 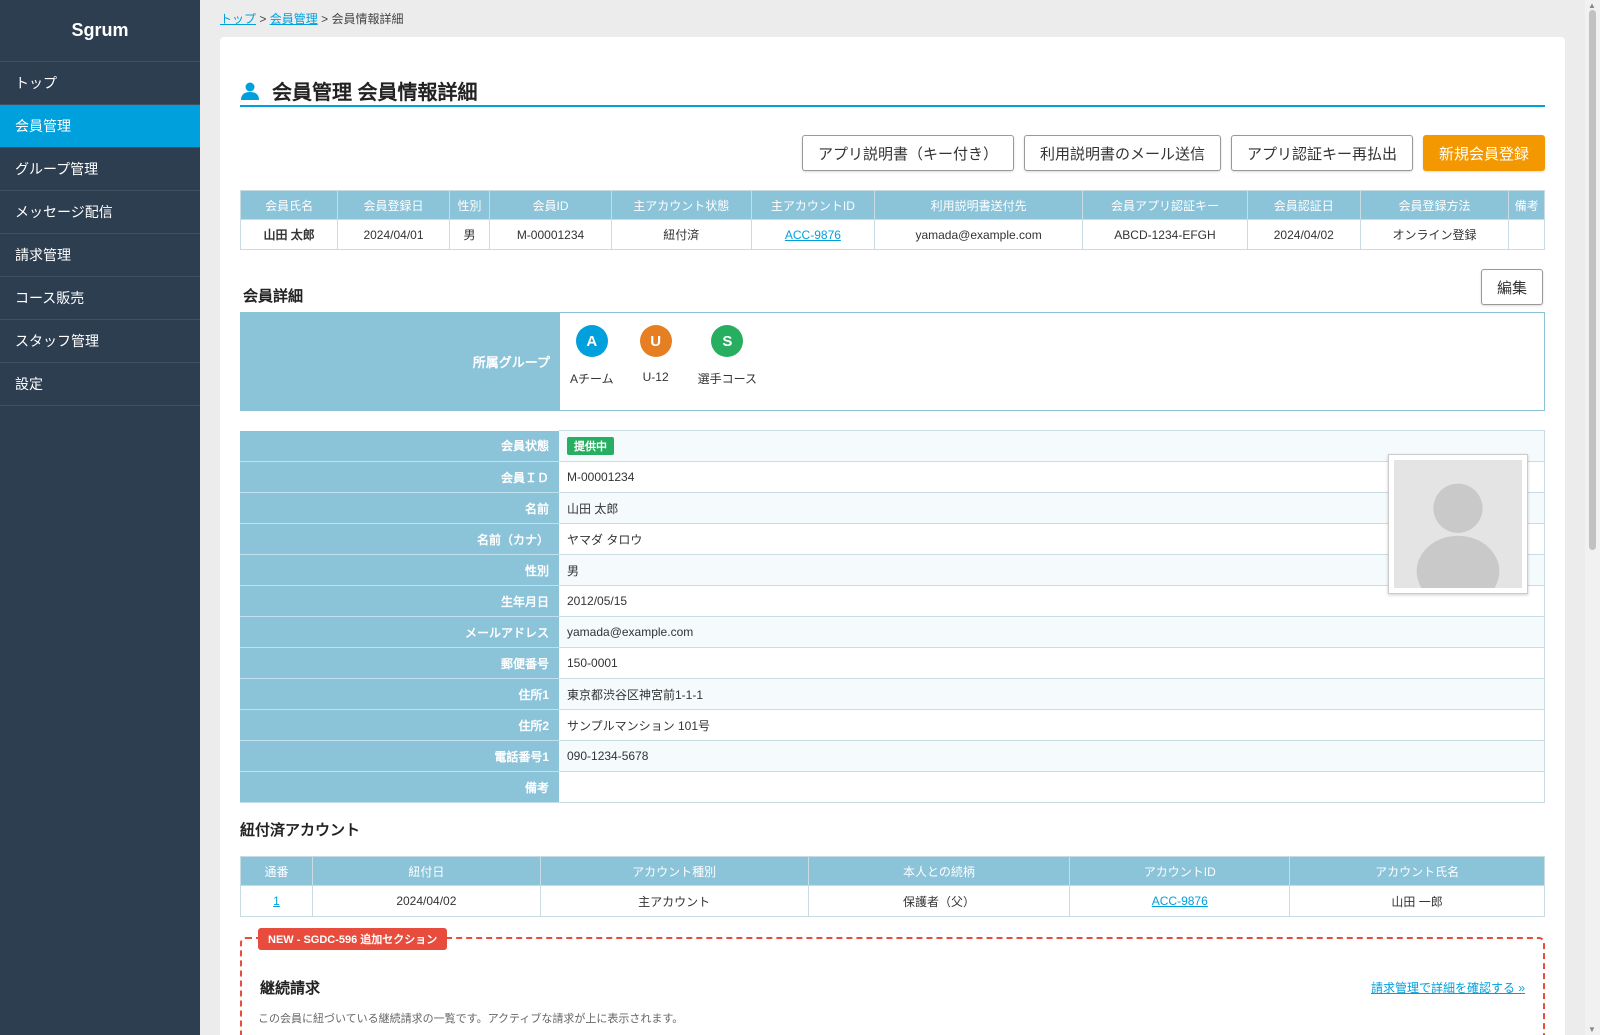 What do you see at coordinates (399, 477) in the screenshot?
I see `detail-label: 会員ＩＤ` at bounding box center [399, 477].